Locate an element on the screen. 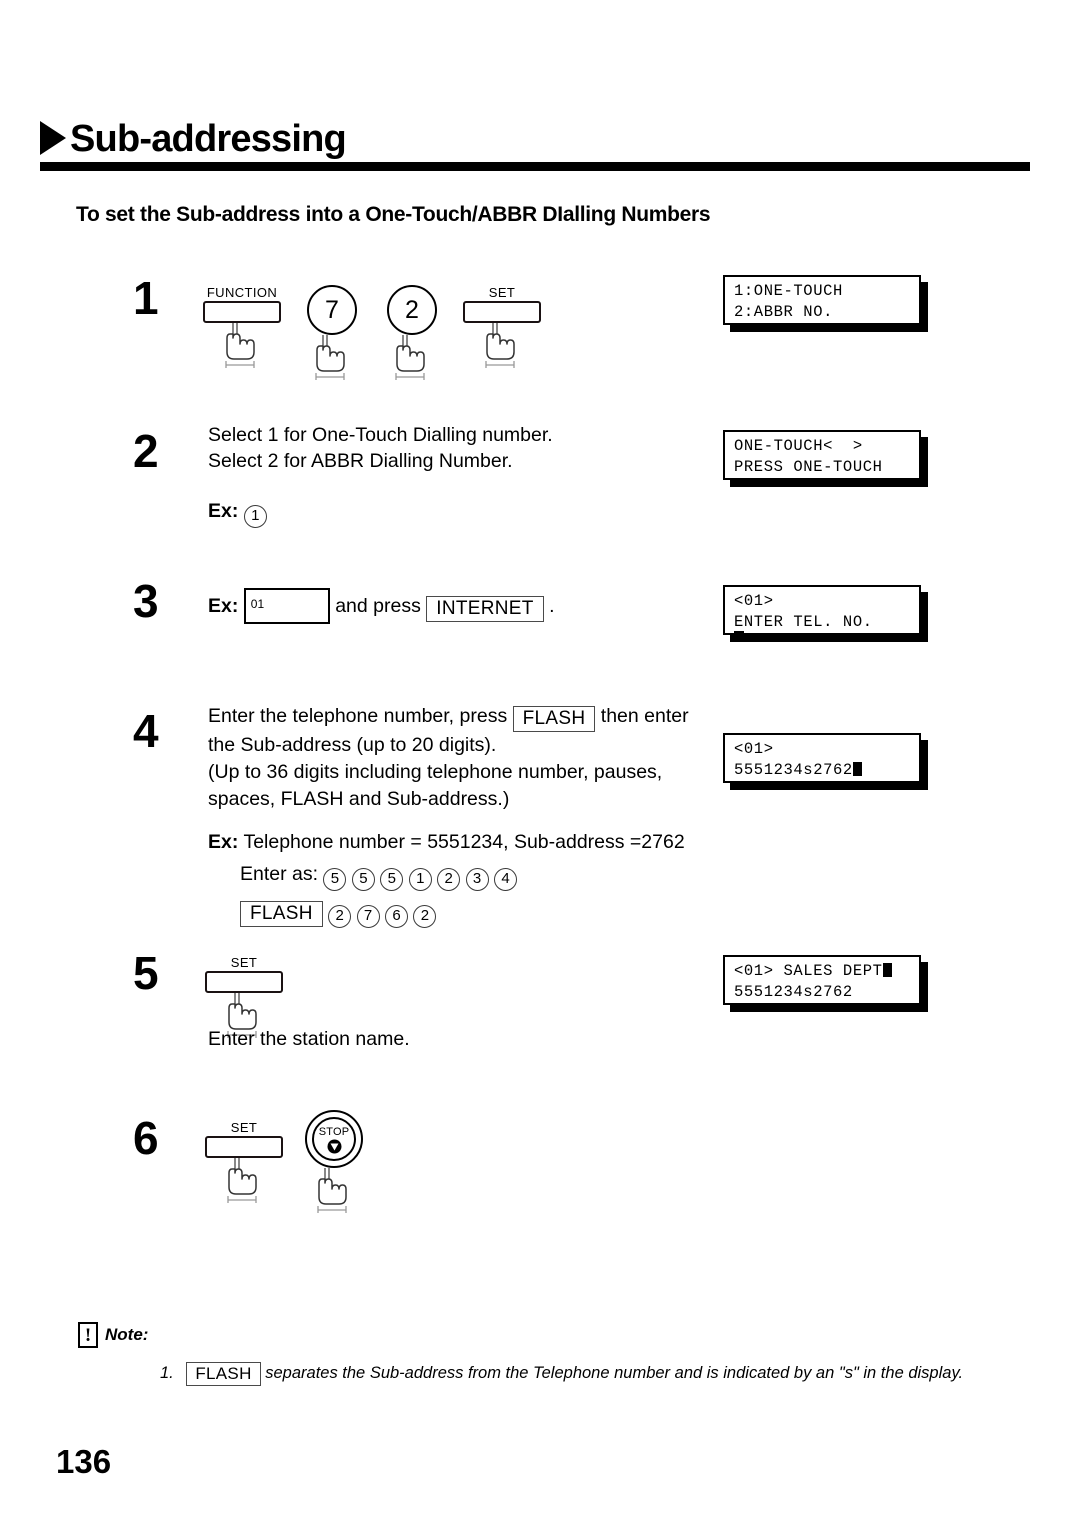  page-title: Sub-addressing is located at coordinates (208, 139).